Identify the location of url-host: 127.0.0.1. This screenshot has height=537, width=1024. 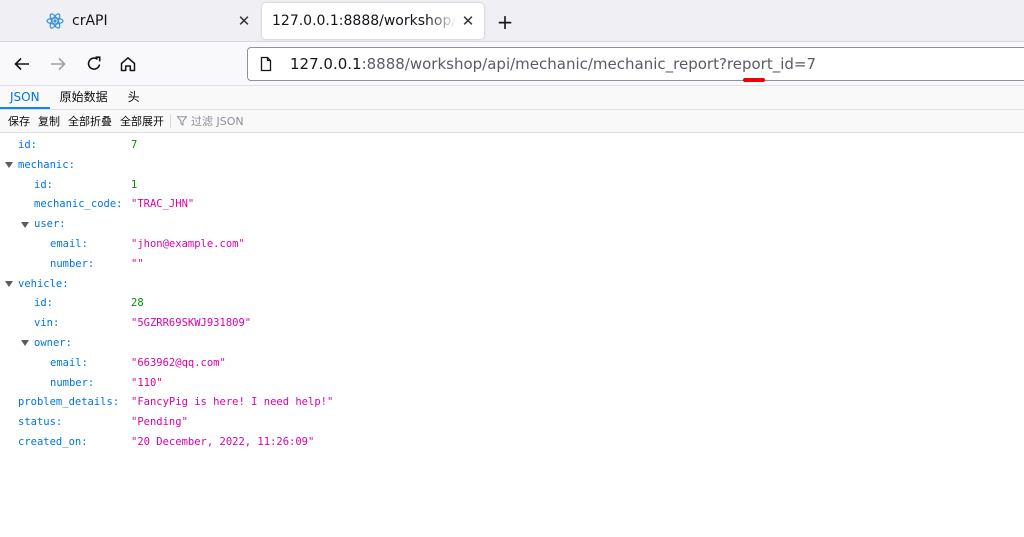
(326, 64).